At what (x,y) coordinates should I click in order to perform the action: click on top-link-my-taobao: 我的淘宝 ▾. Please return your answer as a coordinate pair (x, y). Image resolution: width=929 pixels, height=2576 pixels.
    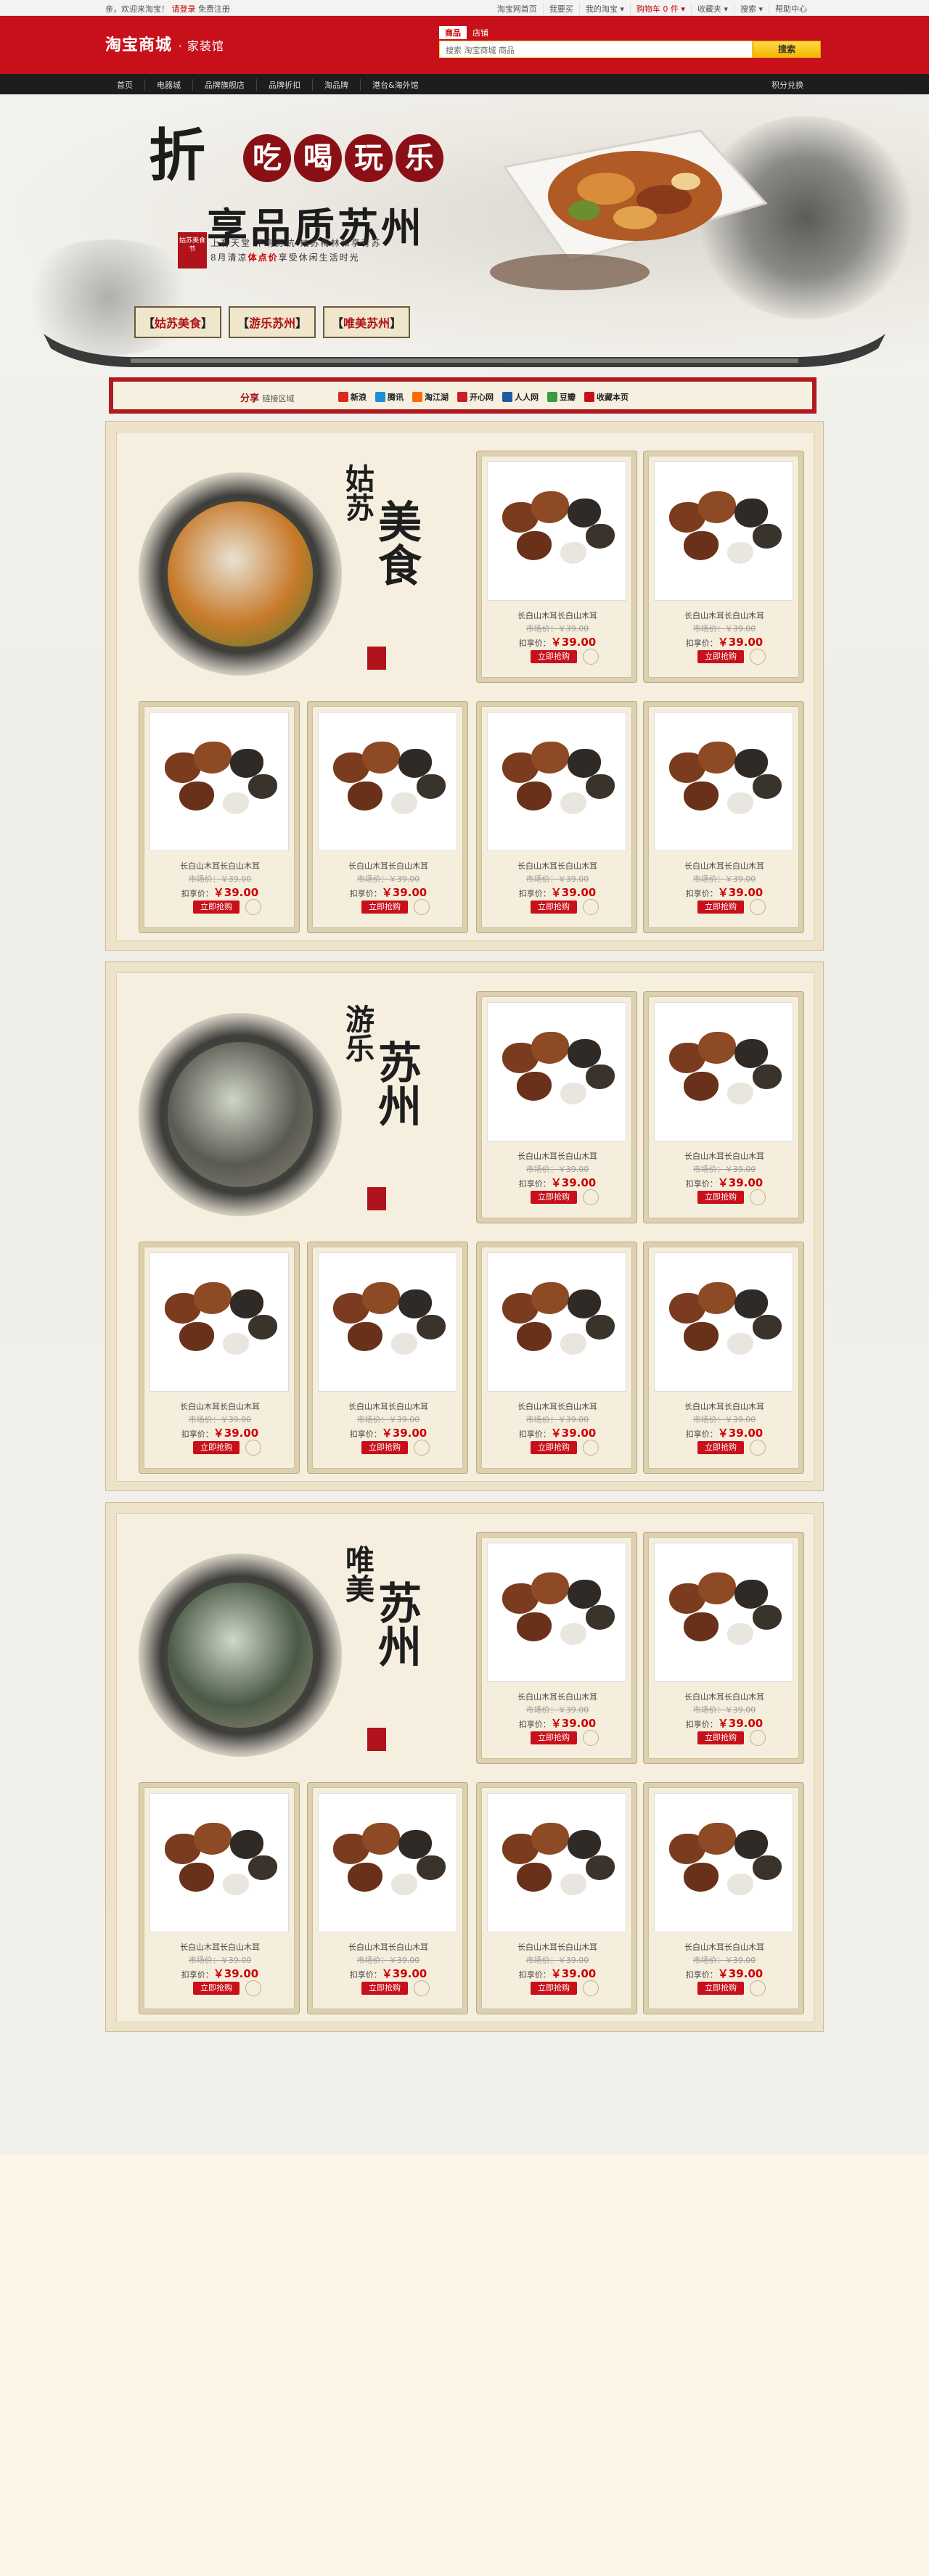
    Looking at the image, I should click on (604, 9).